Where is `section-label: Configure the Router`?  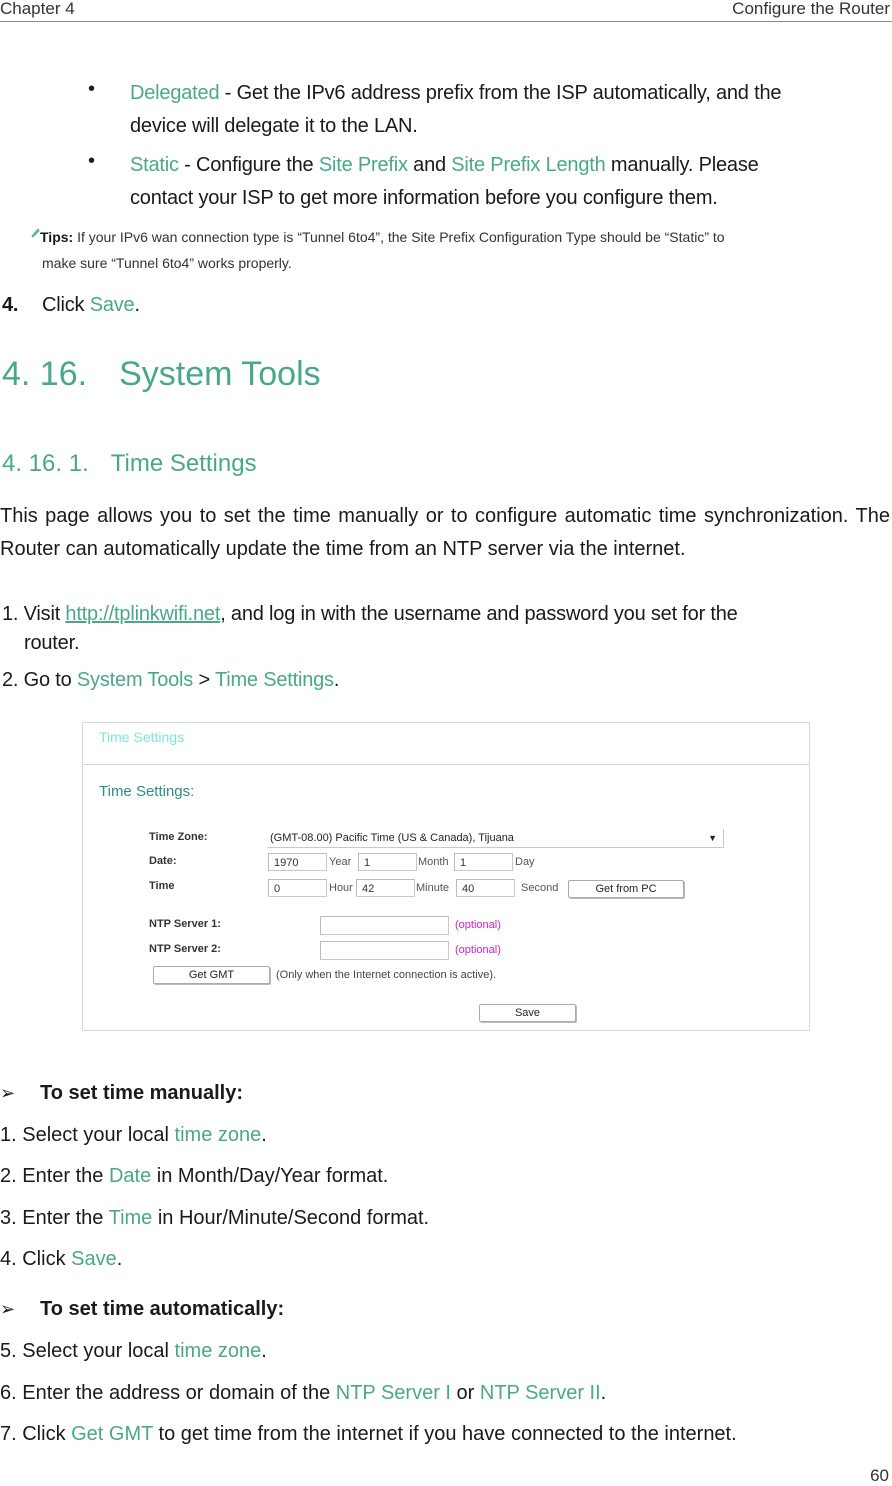
section-label: Configure the Router is located at coordinates (811, 9).